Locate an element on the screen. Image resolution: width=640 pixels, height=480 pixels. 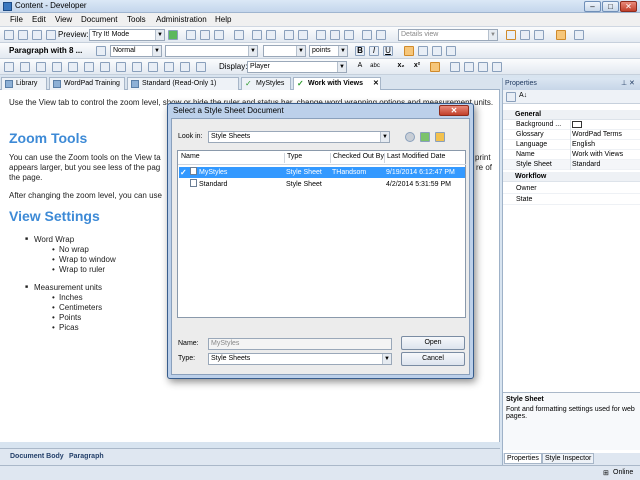
field-icon is located at coordinates (137, 67).